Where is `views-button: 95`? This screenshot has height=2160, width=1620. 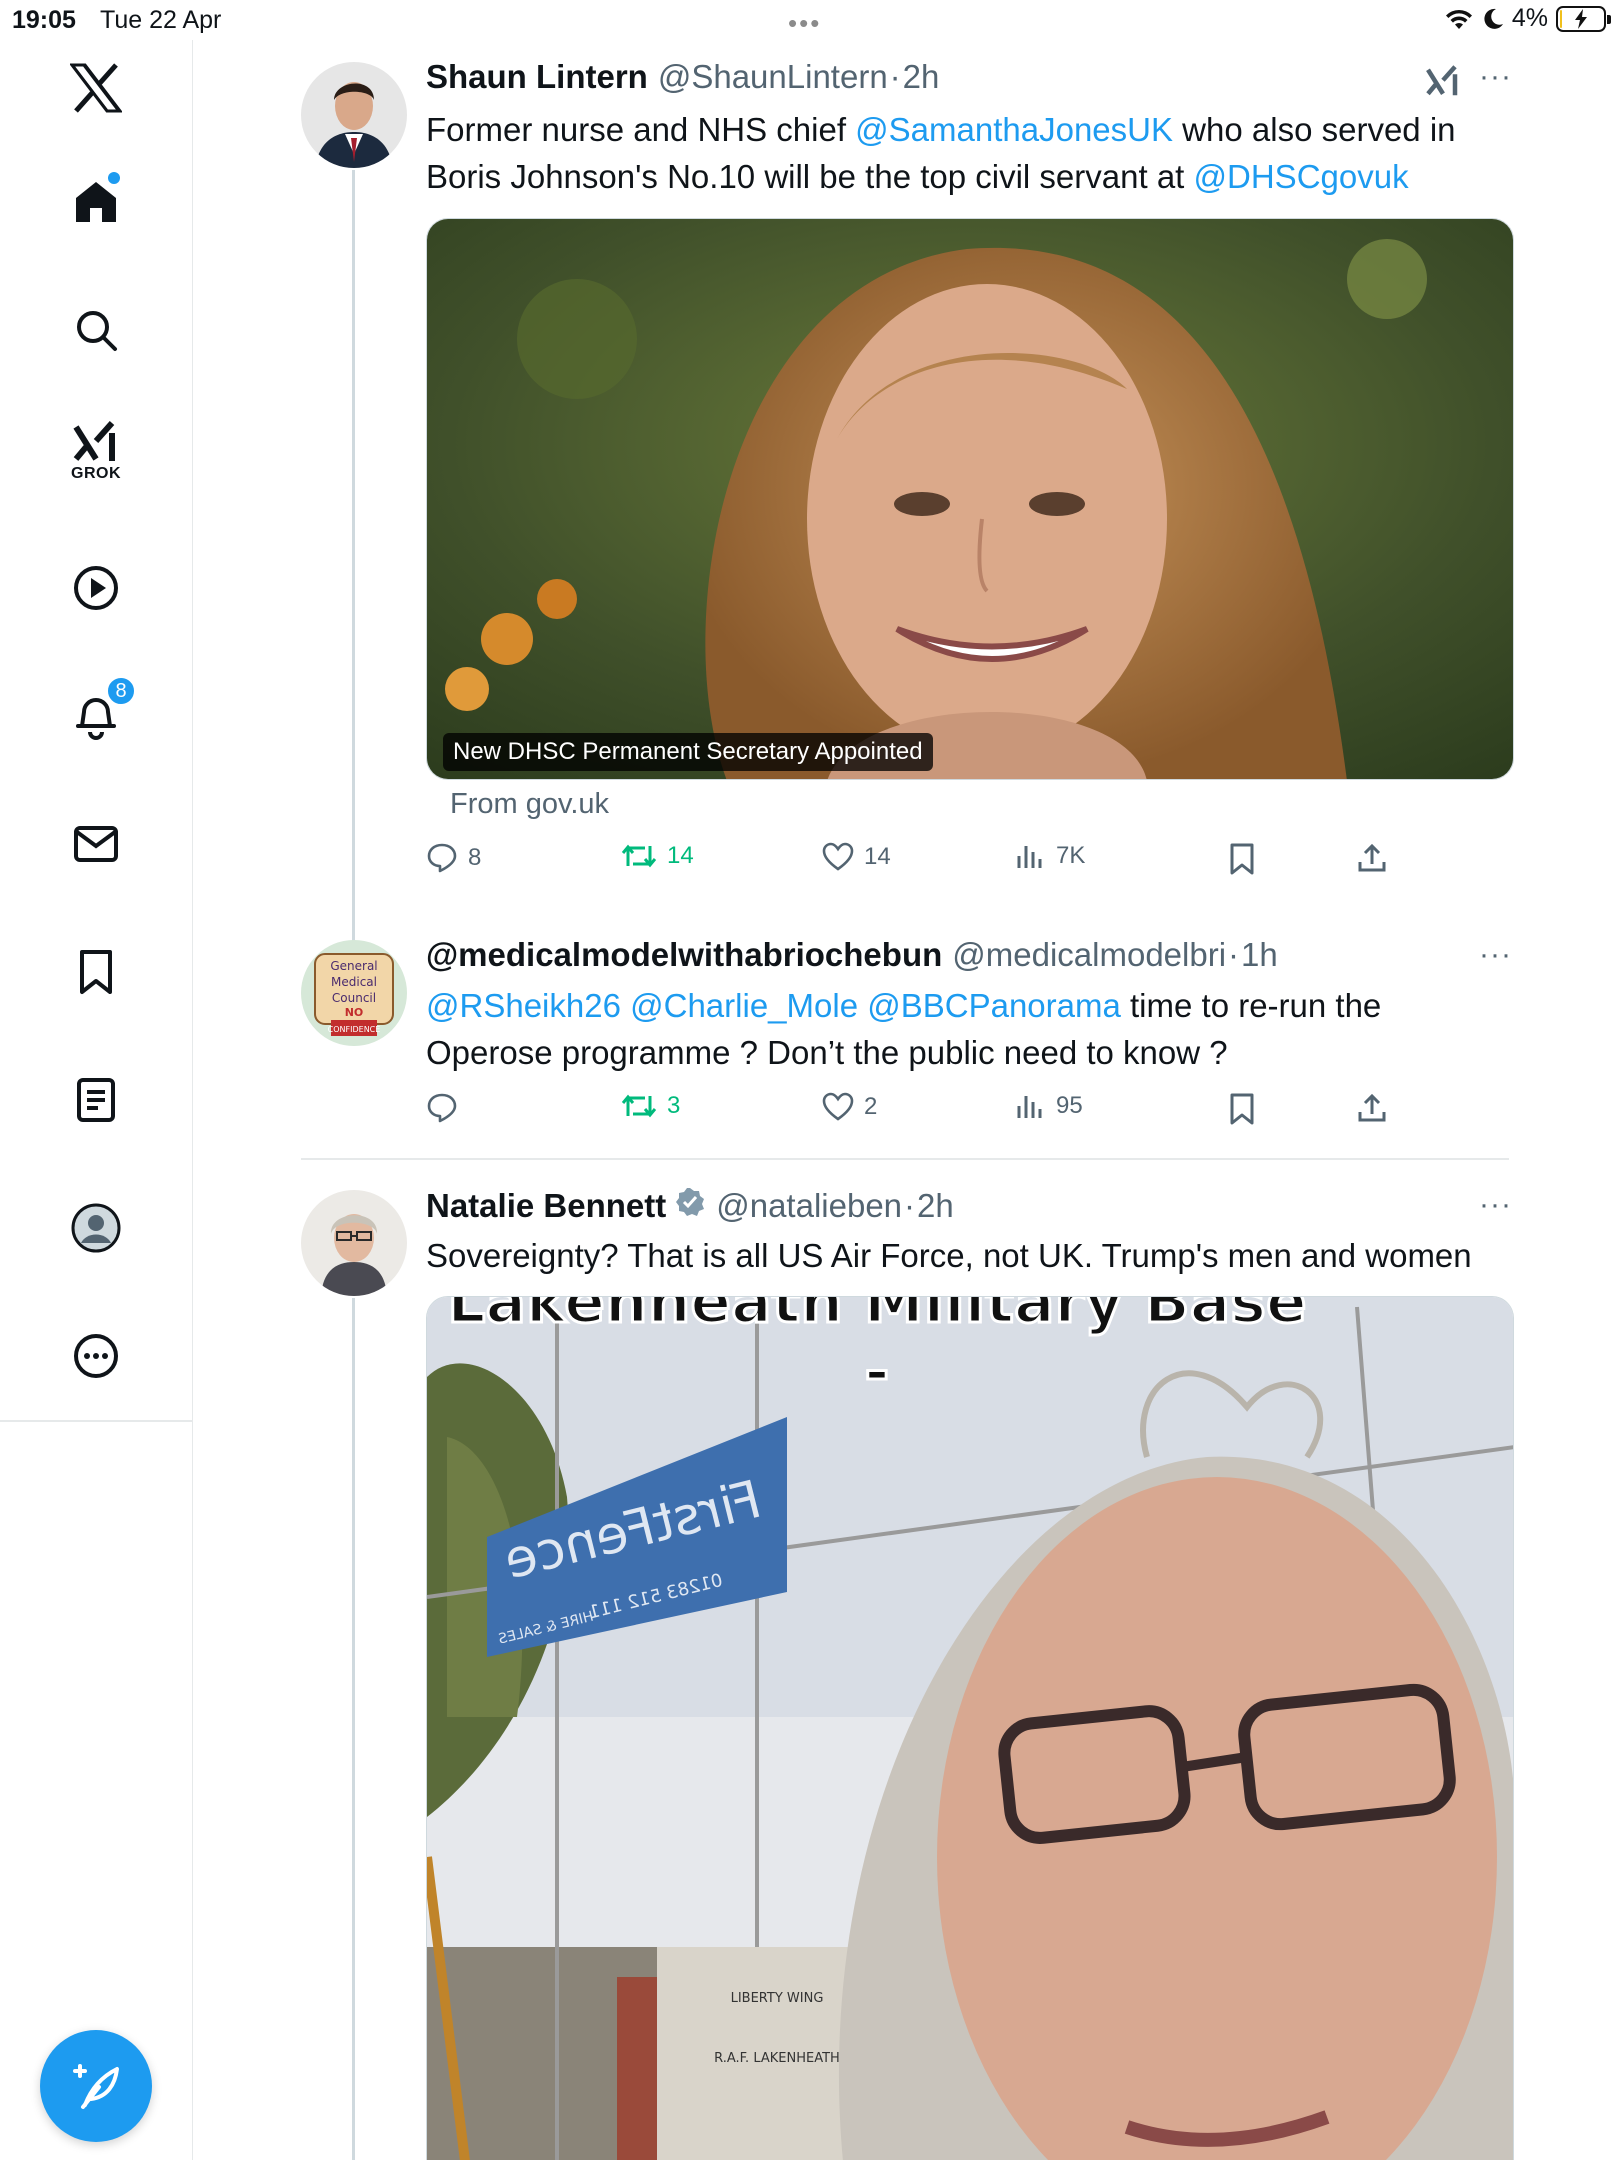
views-button: 95 is located at coordinates (1049, 1106).